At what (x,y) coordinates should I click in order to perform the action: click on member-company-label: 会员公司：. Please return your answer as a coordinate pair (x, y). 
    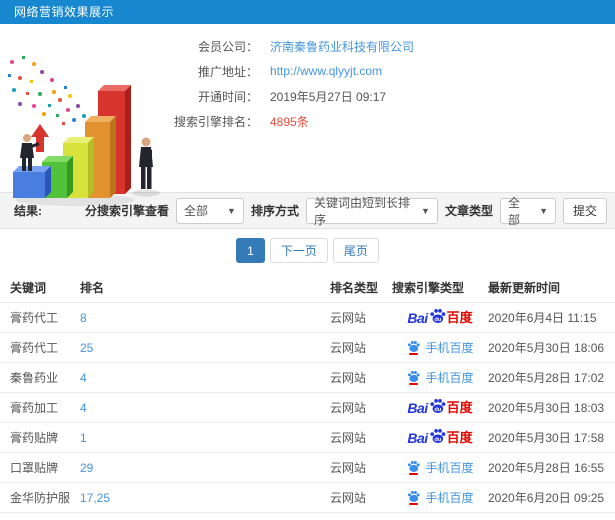
    Looking at the image, I should click on (227, 46).